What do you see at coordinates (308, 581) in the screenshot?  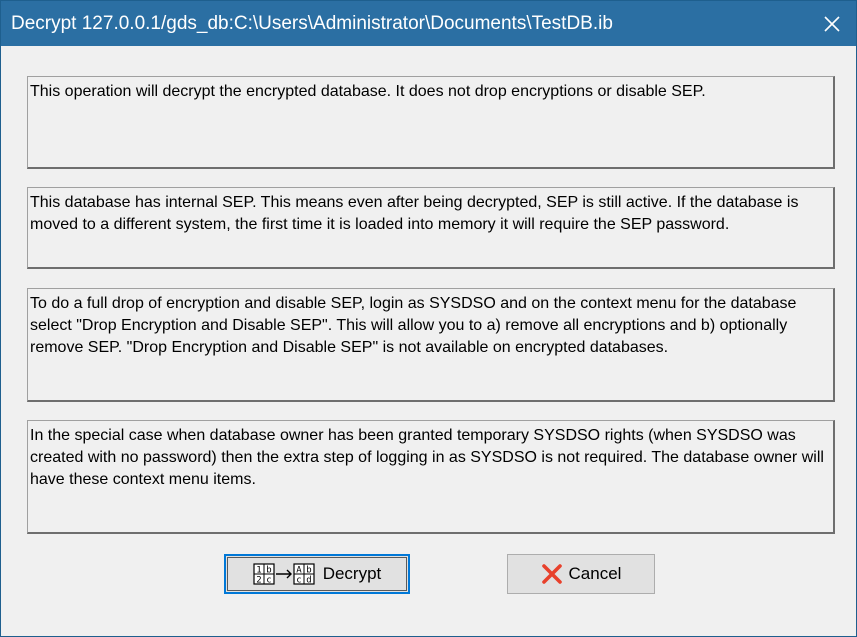 I see `svg-text: d` at bounding box center [308, 581].